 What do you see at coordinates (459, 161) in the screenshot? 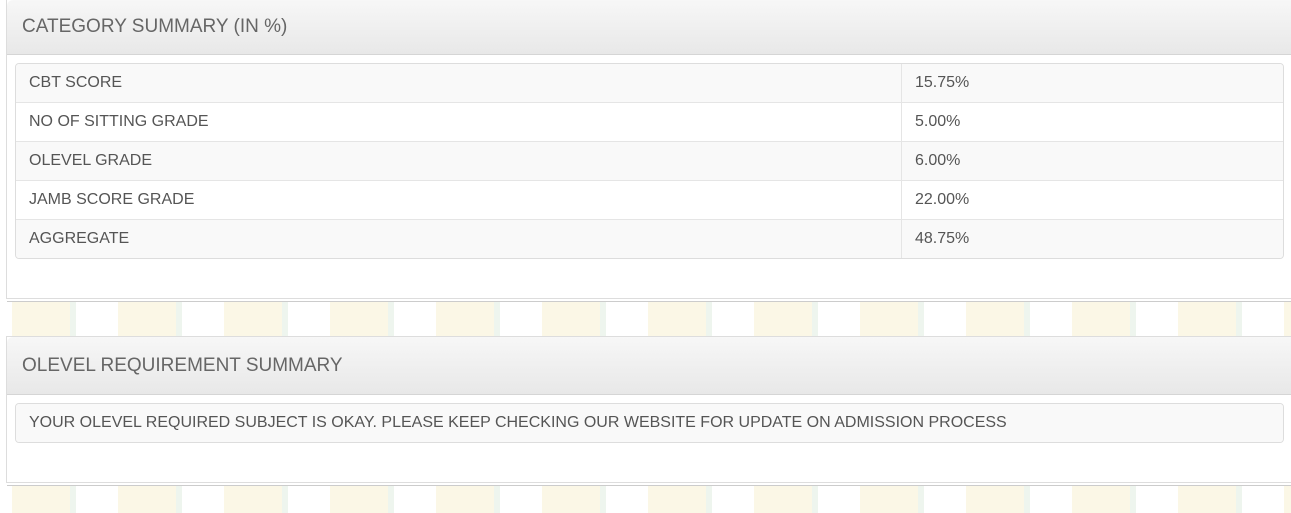
I see `row-label: OLEVEL GRADE` at bounding box center [459, 161].